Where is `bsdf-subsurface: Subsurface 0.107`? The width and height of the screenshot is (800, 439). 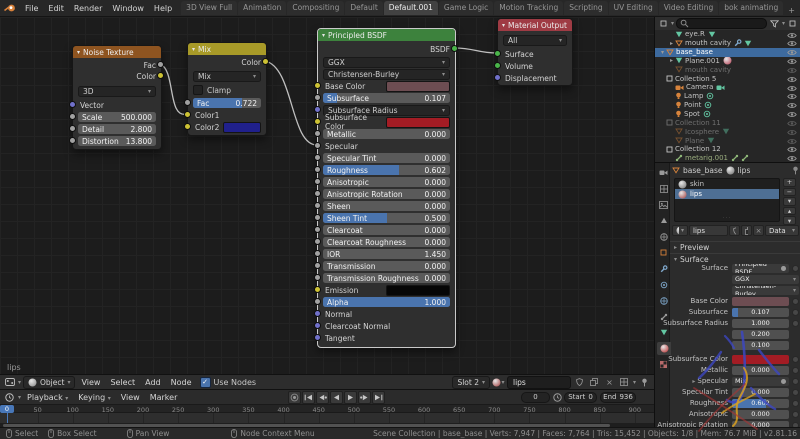 bsdf-subsurface: Subsurface 0.107 is located at coordinates (386, 98).